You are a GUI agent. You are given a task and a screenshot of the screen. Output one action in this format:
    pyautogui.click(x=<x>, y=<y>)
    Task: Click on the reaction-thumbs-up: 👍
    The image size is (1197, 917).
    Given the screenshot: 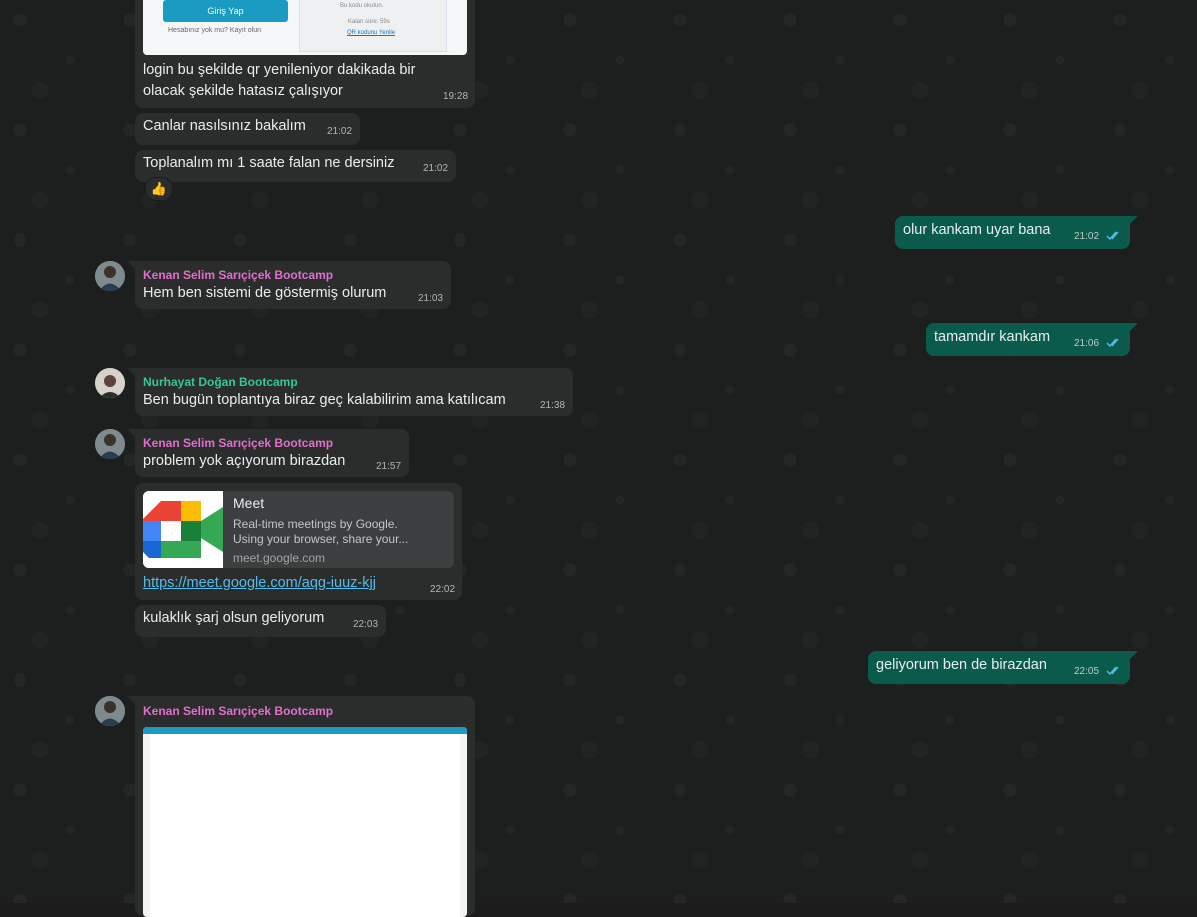 What is the action you would take?
    pyautogui.click(x=159, y=189)
    